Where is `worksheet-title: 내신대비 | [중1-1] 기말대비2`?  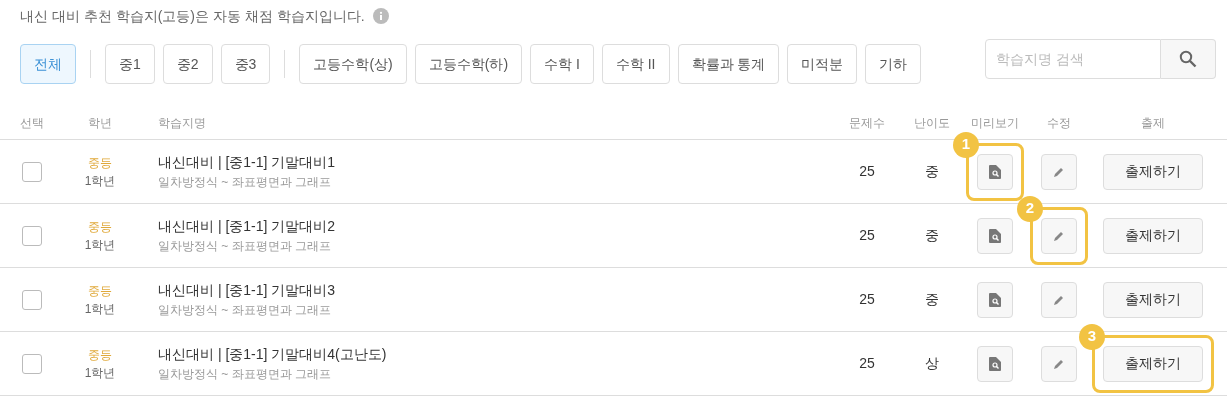 worksheet-title: 내신대비 | [중1-1] 기말대비2 is located at coordinates (247, 226).